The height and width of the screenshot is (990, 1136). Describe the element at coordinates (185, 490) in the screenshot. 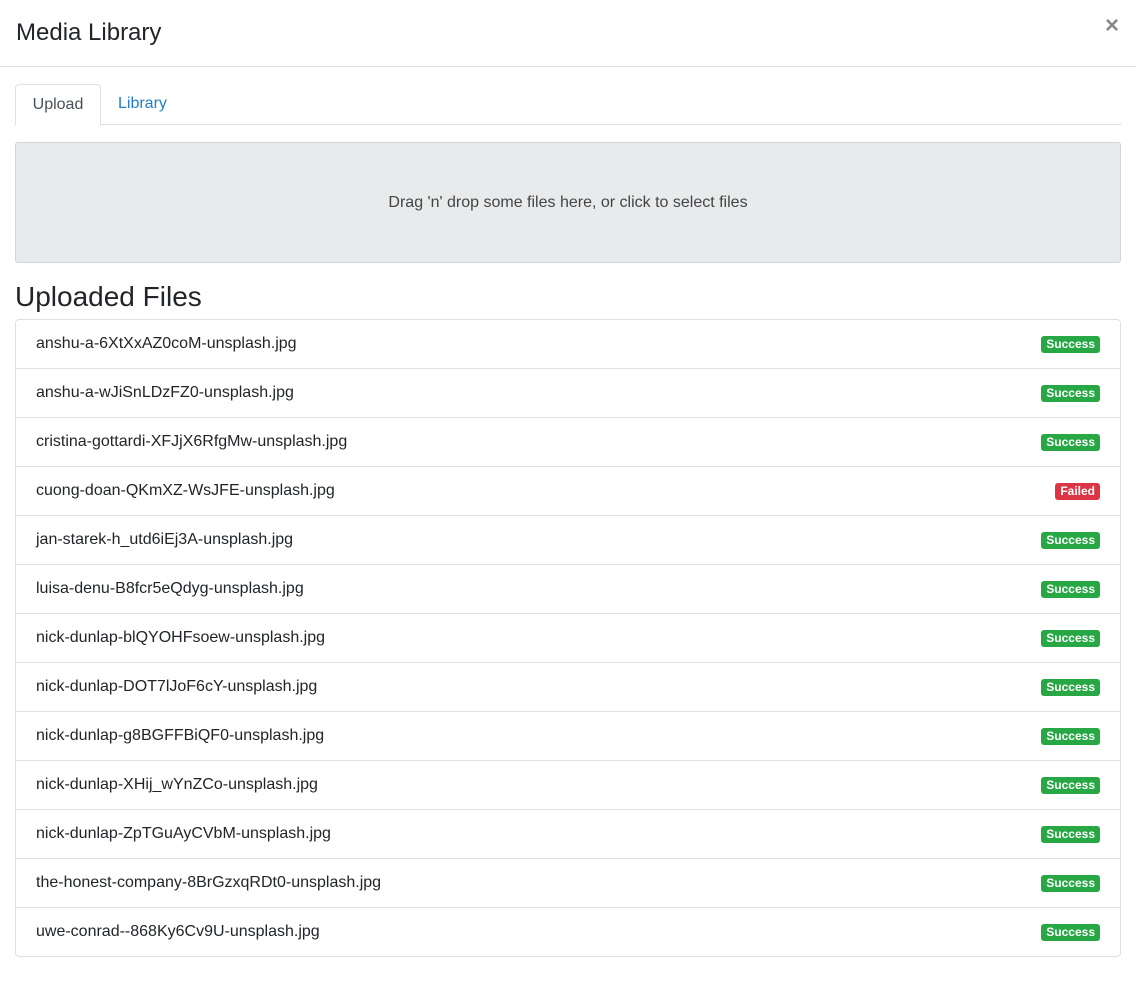

I see `file-name: cuong-doan-QKmXZ-WsJFE-unsplash.jpg` at that location.